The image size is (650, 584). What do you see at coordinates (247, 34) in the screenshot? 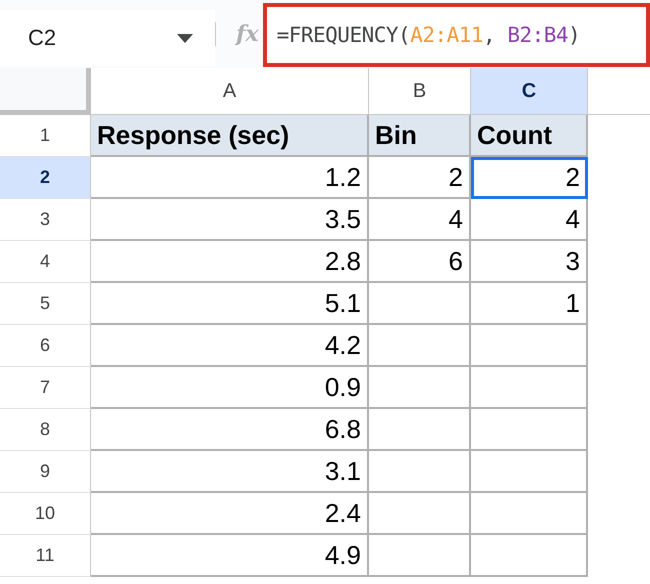
I see `function-icon: fx` at bounding box center [247, 34].